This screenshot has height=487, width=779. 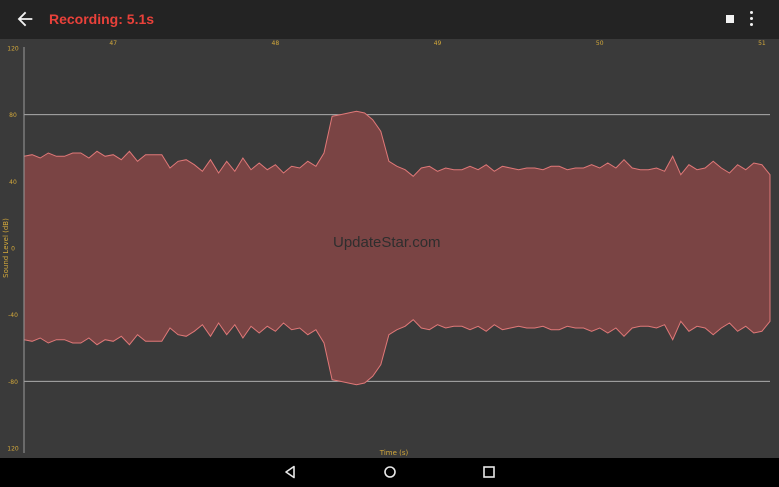 What do you see at coordinates (730, 19) in the screenshot?
I see `stop-icon` at bounding box center [730, 19].